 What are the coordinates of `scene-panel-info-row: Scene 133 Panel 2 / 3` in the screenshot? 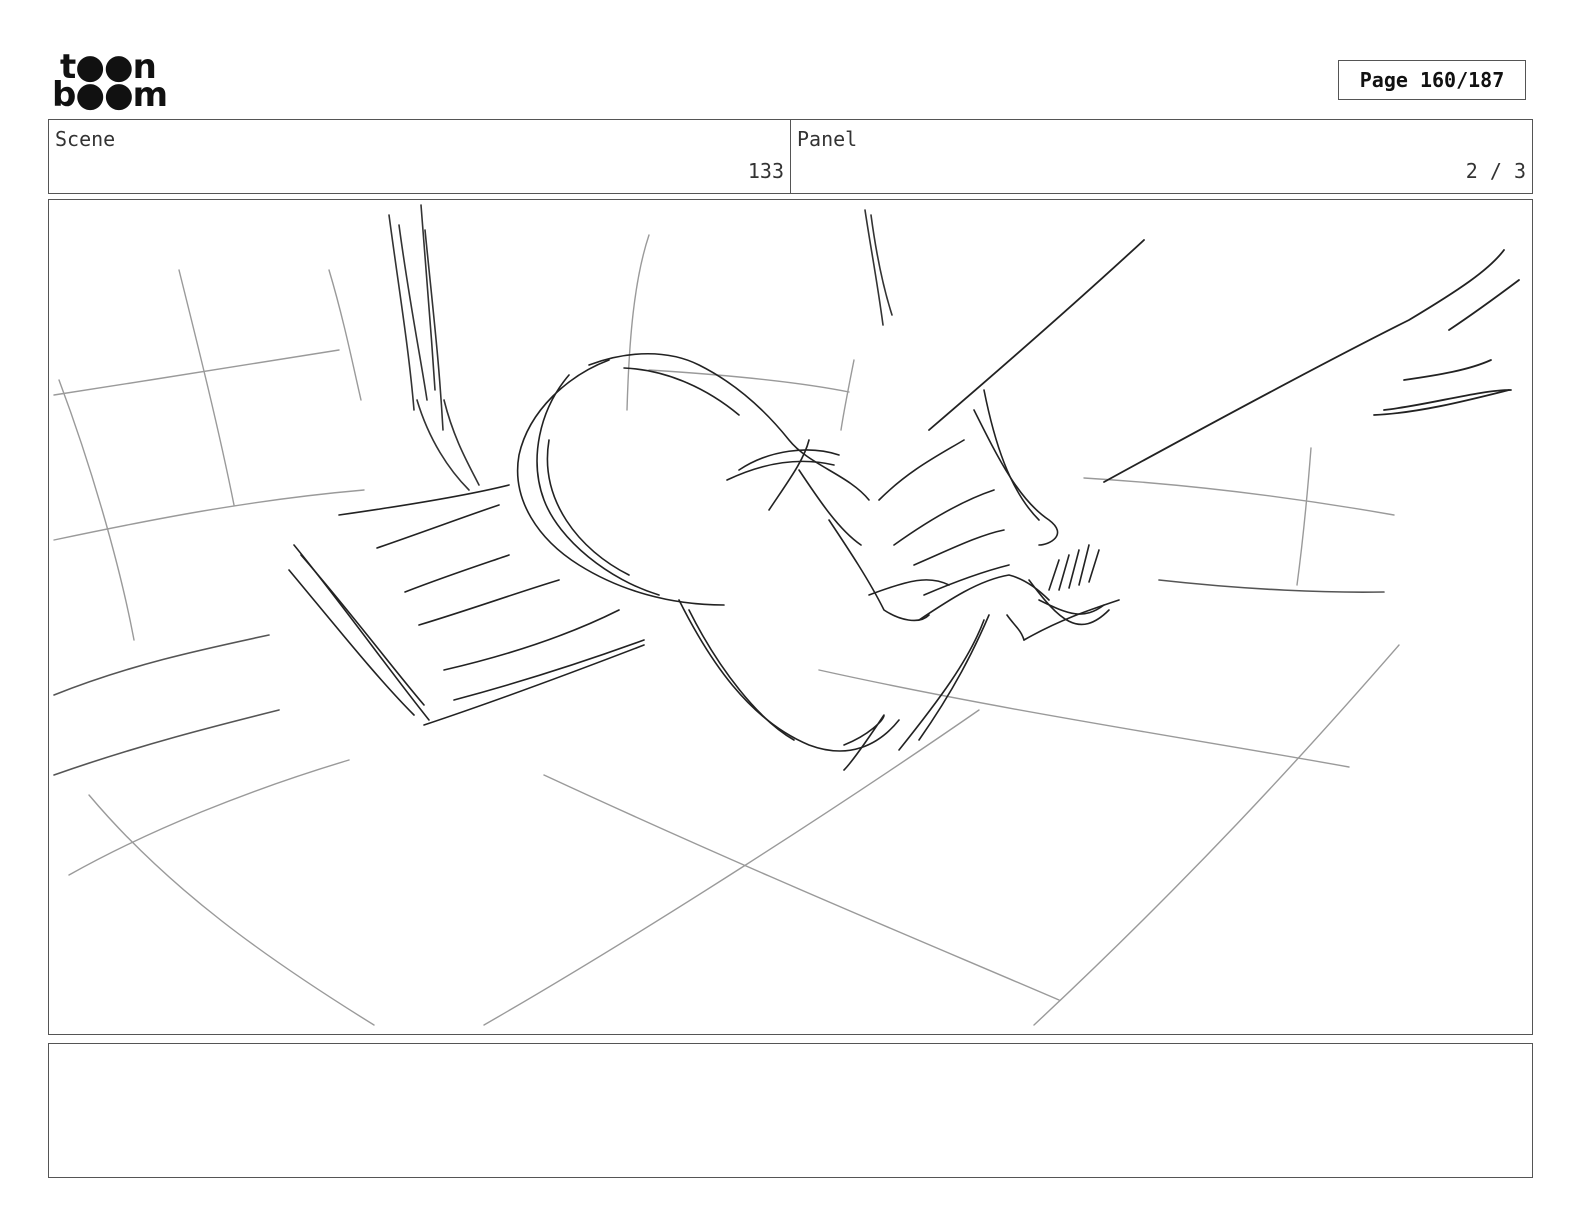 It's located at (790, 156).